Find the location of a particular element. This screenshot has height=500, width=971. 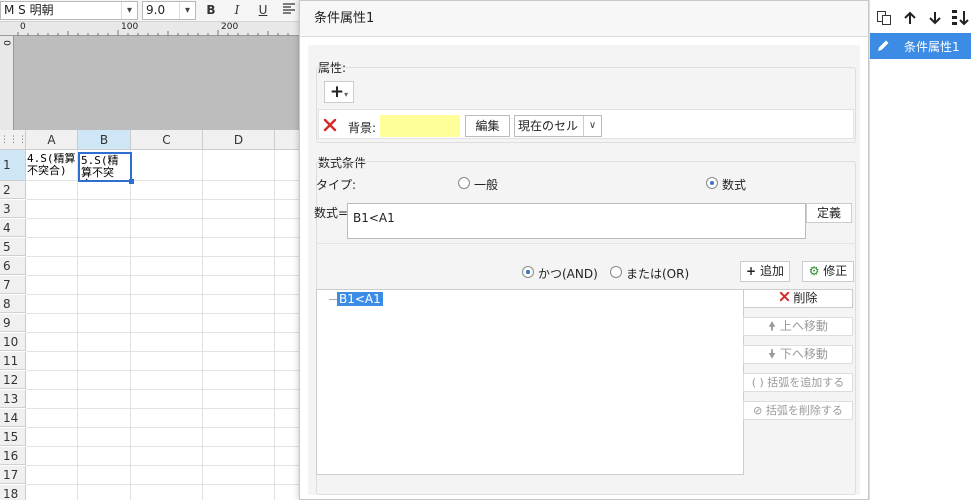

formula-label: 数式= is located at coordinates (331, 213).